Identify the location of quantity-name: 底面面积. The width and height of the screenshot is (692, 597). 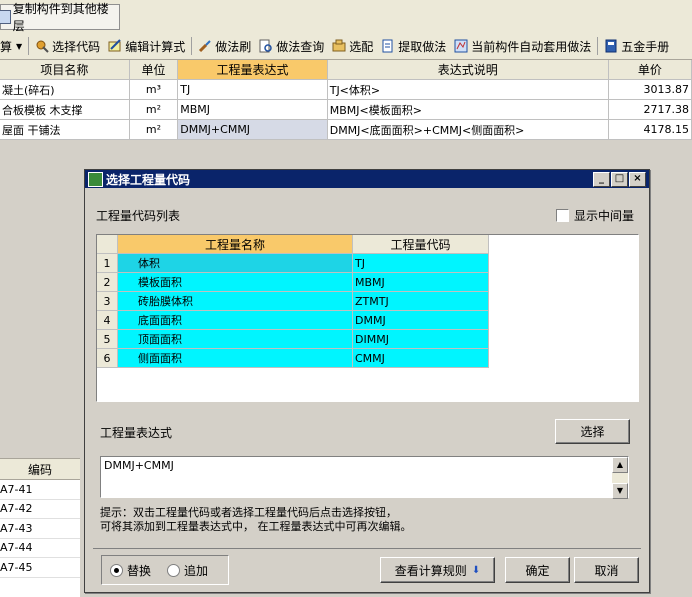
(235, 320).